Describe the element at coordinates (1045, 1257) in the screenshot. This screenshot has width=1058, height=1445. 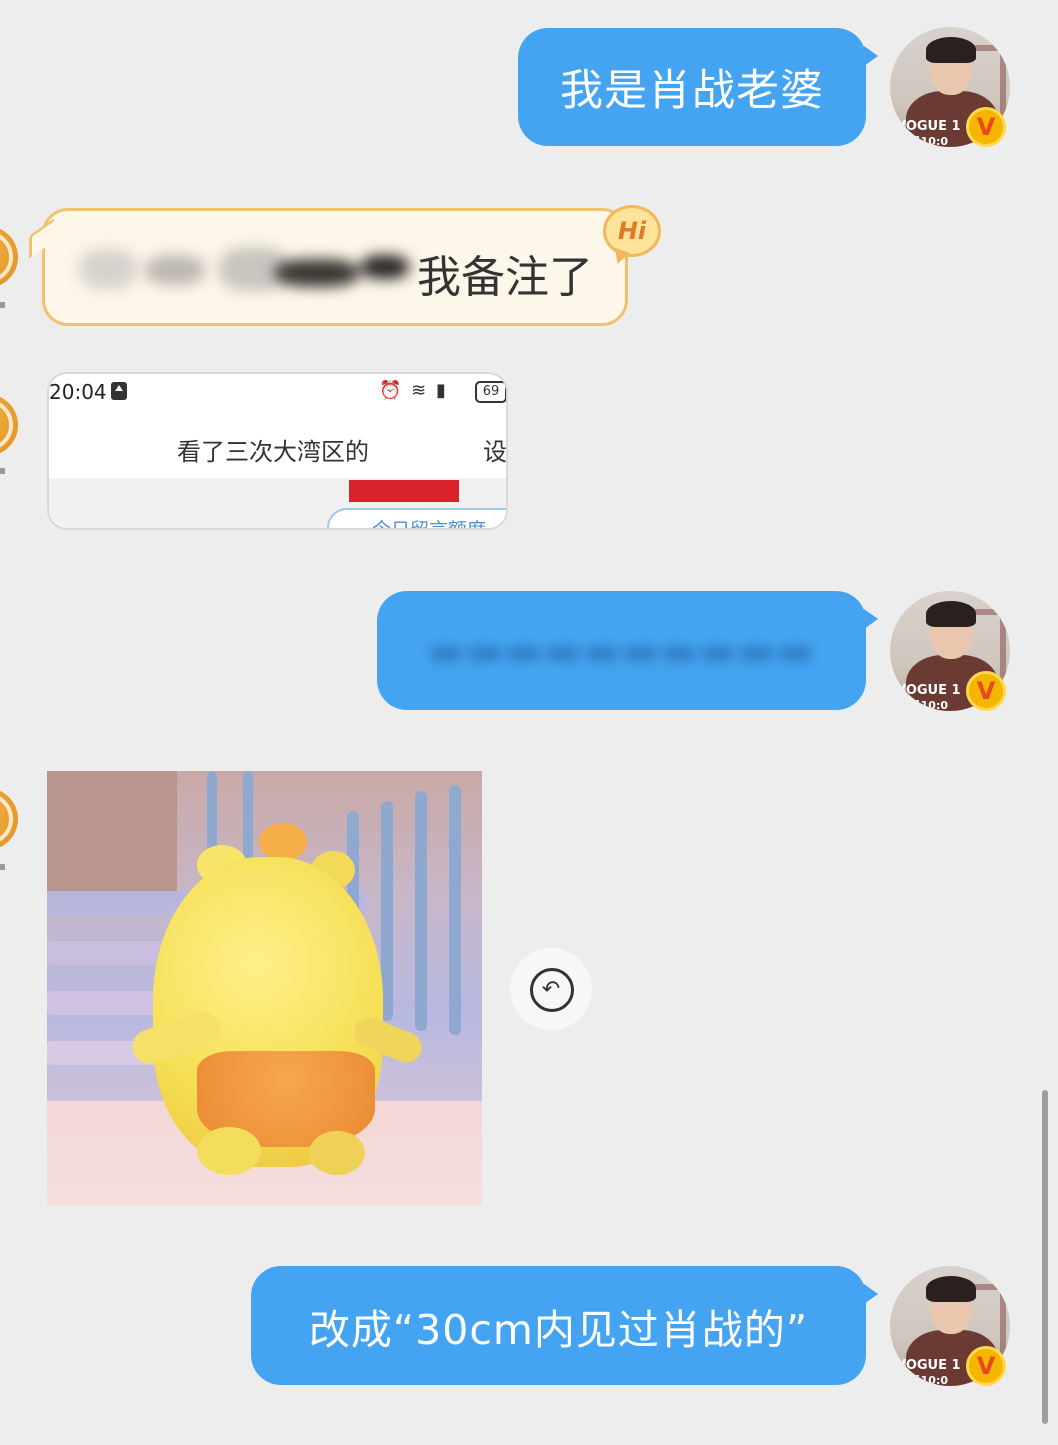
I see `scrollbar` at that location.